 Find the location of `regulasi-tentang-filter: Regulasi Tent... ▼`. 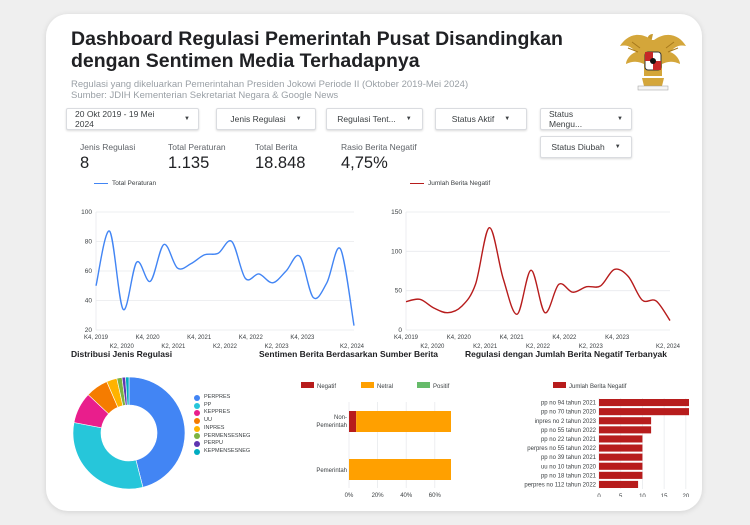

regulasi-tentang-filter: Regulasi Tent... ▼ is located at coordinates (374, 119).